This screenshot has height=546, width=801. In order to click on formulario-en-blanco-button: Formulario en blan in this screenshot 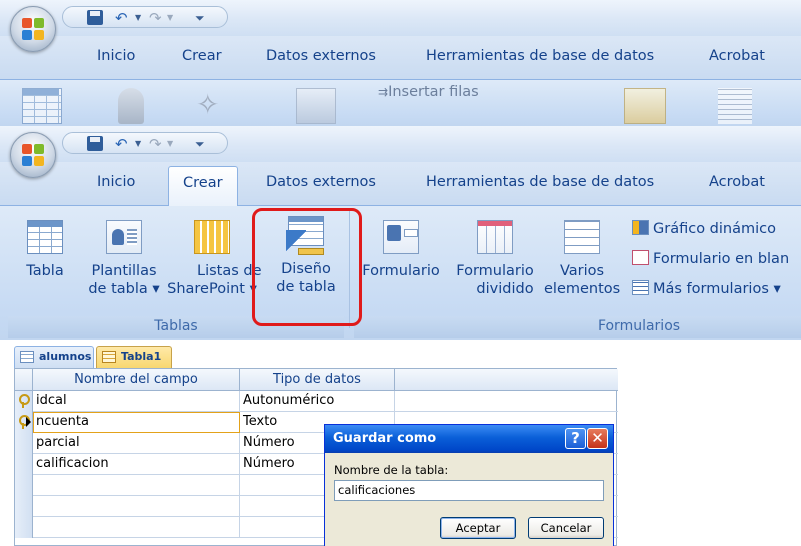, I will do `click(710, 258)`.